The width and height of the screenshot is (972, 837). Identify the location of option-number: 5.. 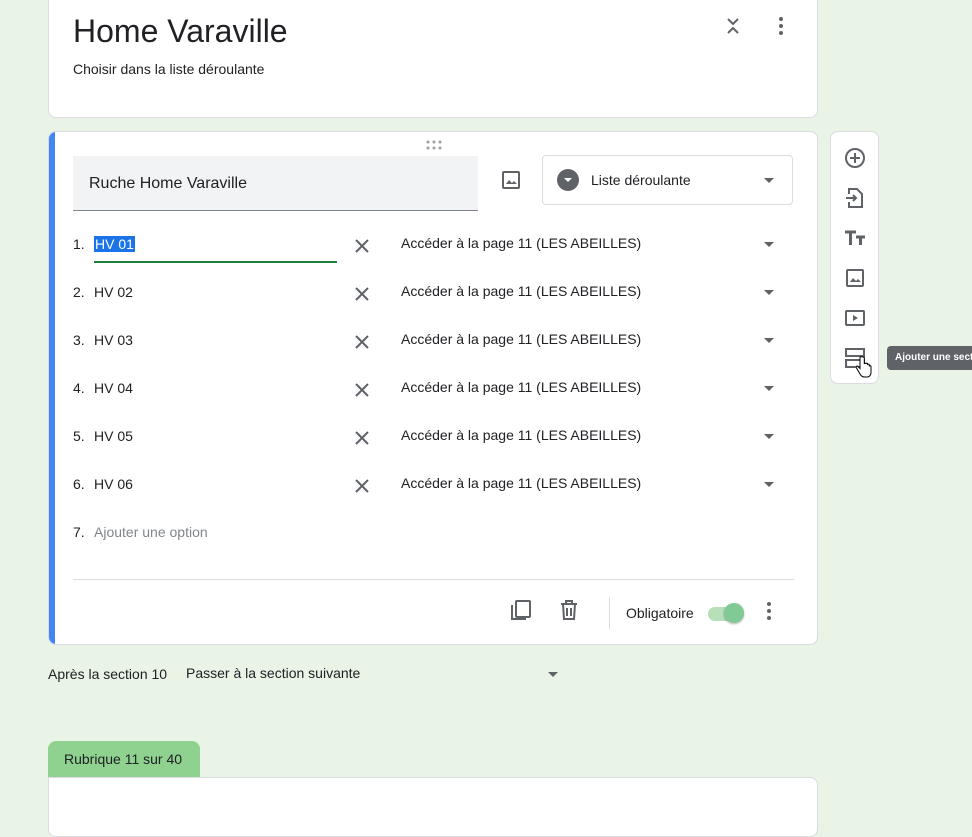
(79, 436).